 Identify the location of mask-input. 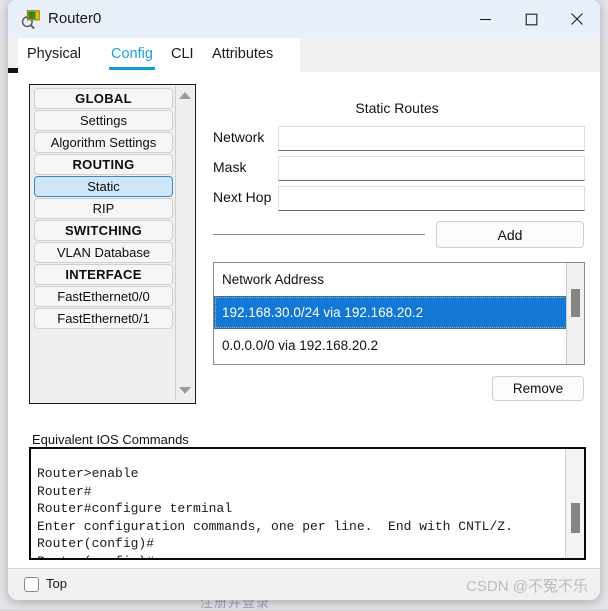
(431, 168).